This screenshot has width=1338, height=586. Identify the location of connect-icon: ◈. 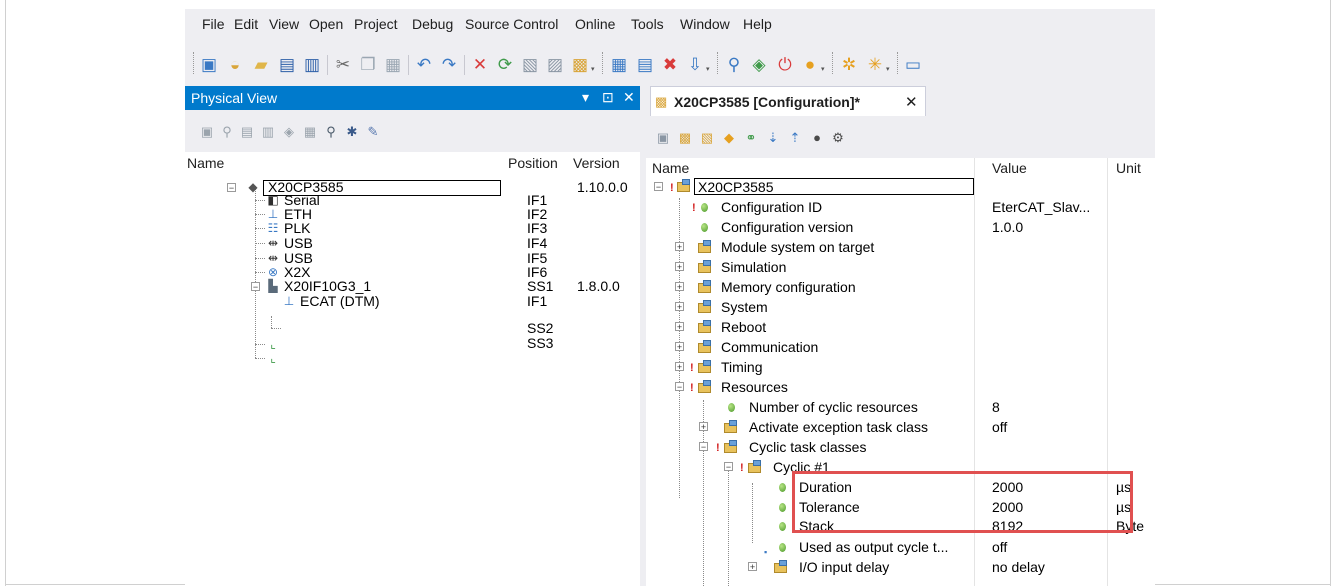
(289, 132).